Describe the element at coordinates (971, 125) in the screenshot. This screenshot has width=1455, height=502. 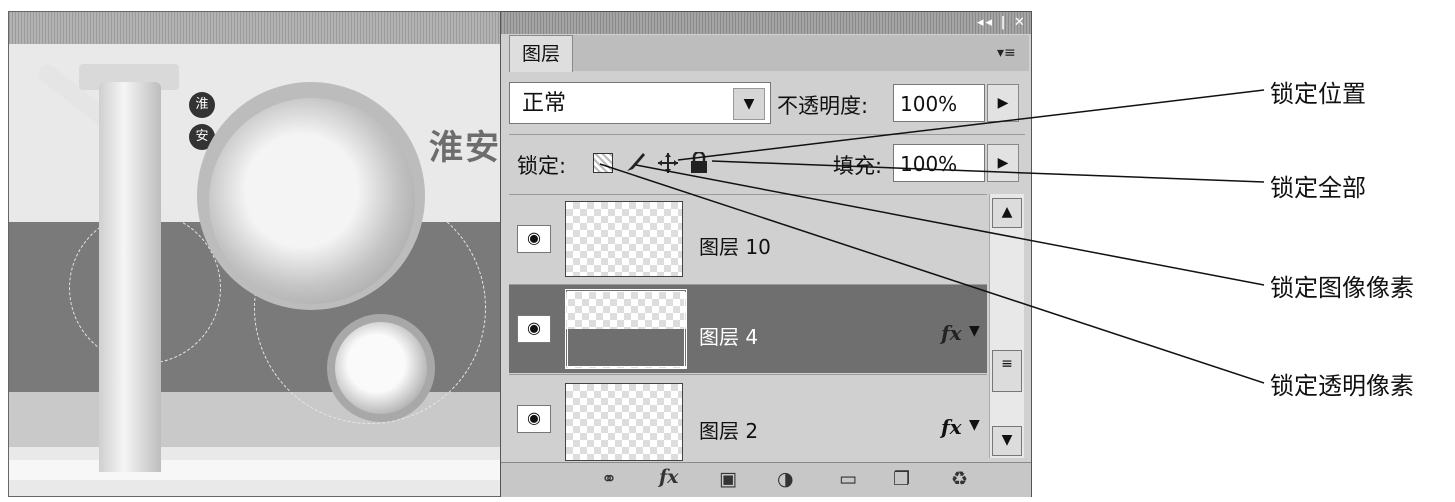
I see `leader-line-lock-position` at that location.